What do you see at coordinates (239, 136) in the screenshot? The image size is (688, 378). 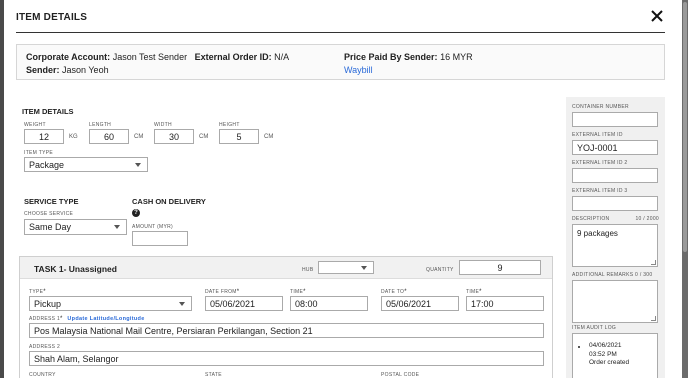 I see `height-input: 5` at bounding box center [239, 136].